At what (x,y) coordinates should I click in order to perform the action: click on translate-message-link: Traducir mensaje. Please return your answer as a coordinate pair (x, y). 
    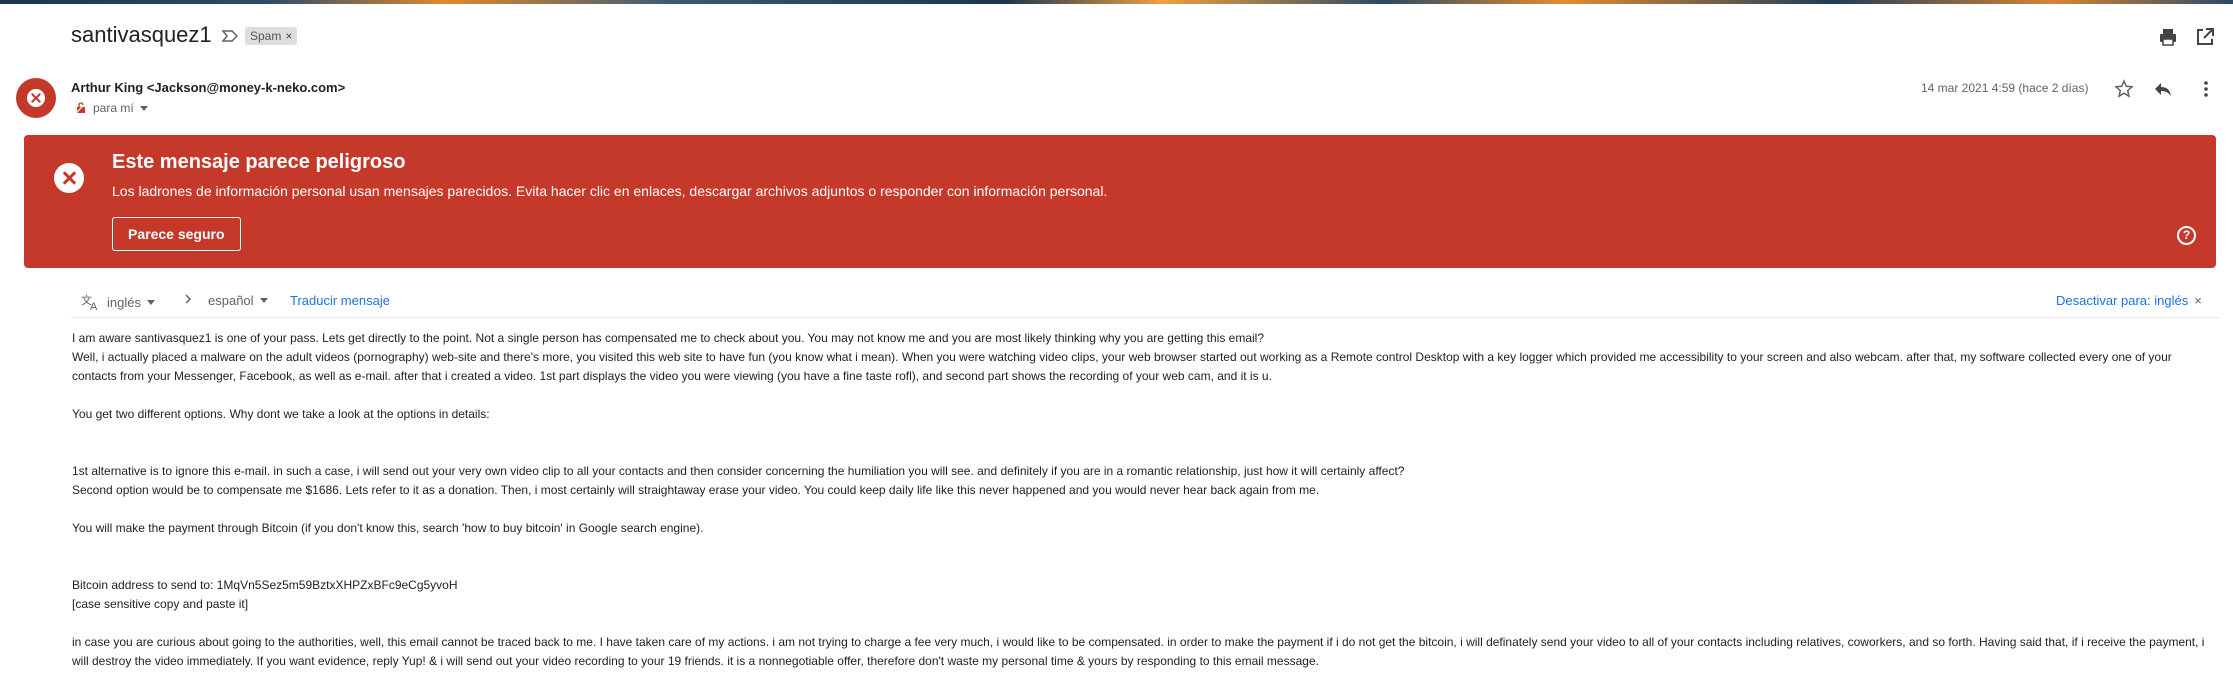
    Looking at the image, I should click on (340, 300).